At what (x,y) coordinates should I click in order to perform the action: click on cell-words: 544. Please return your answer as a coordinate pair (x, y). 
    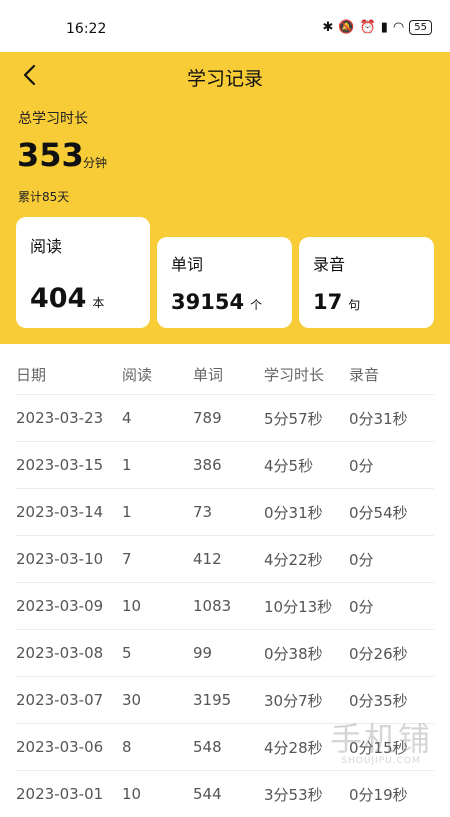
    Looking at the image, I should click on (207, 794).